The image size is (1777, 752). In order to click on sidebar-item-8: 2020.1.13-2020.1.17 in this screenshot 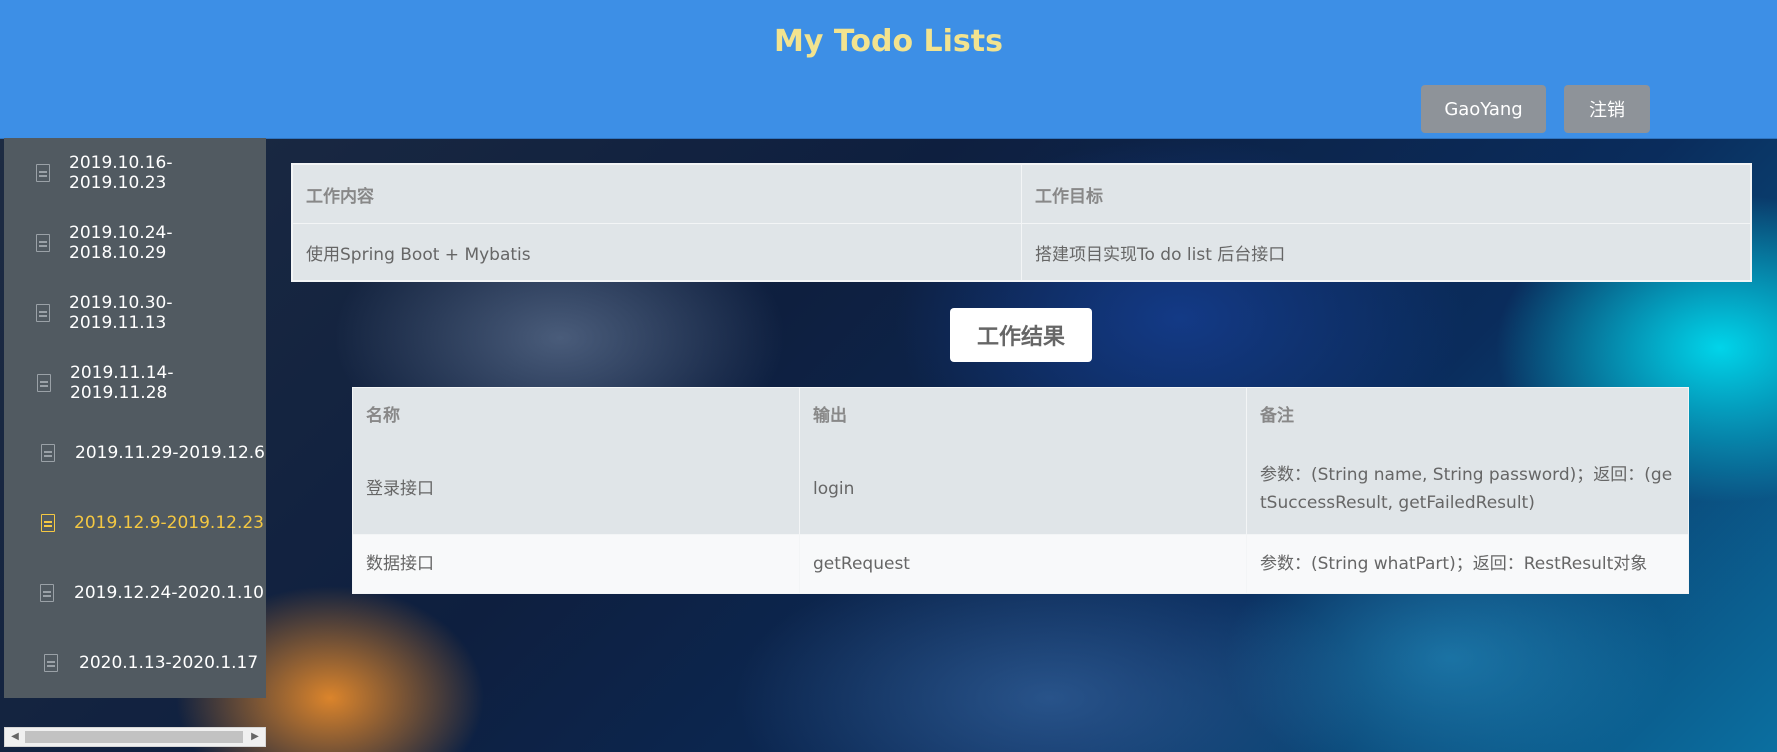, I will do `click(135, 663)`.